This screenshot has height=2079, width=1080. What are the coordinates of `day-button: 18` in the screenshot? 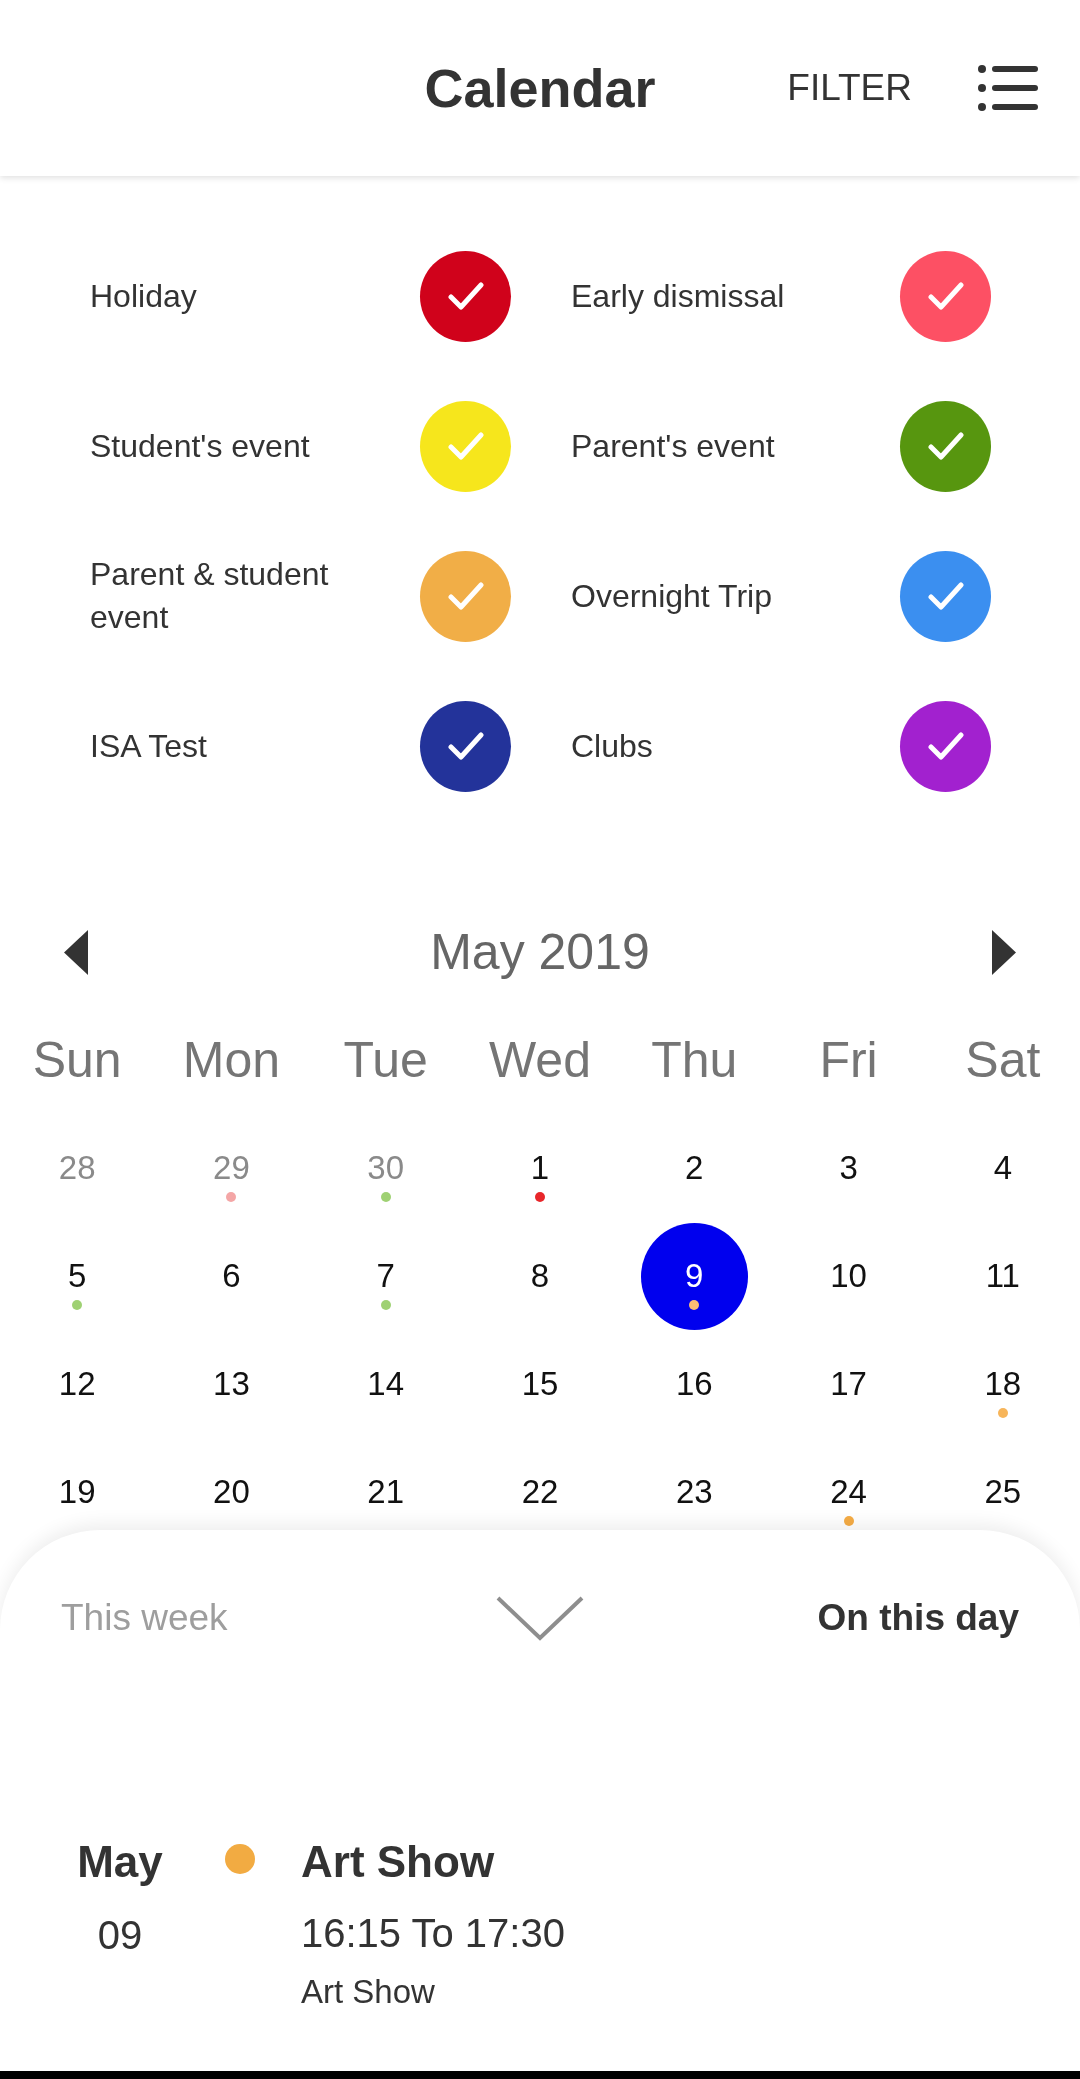 It's located at (1003, 1384).